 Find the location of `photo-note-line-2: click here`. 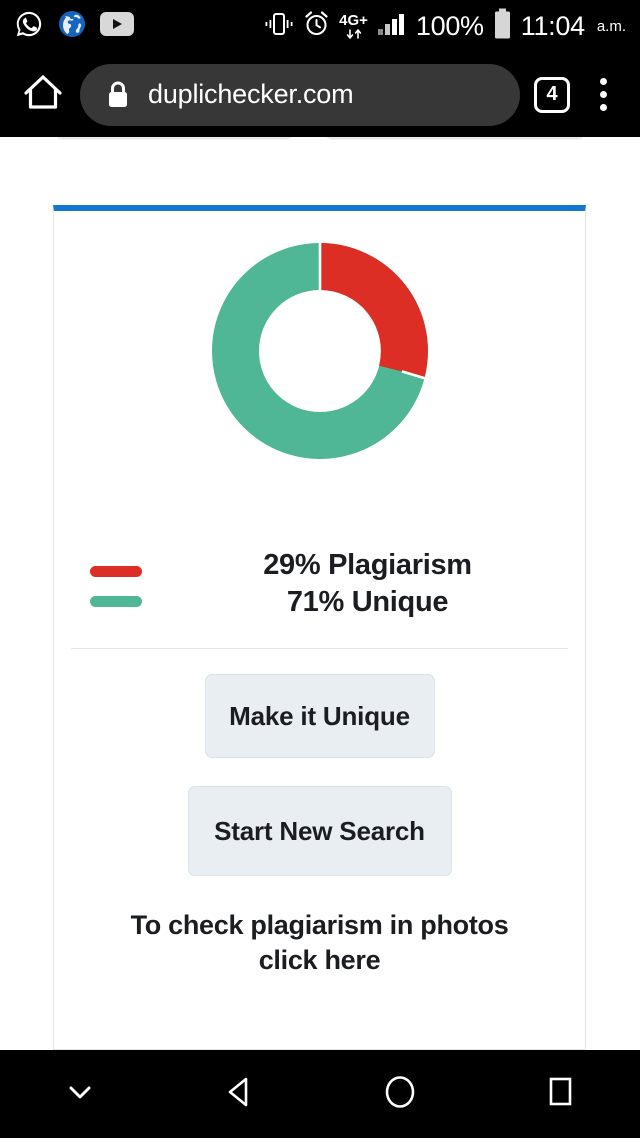

photo-note-line-2: click here is located at coordinates (319, 960).